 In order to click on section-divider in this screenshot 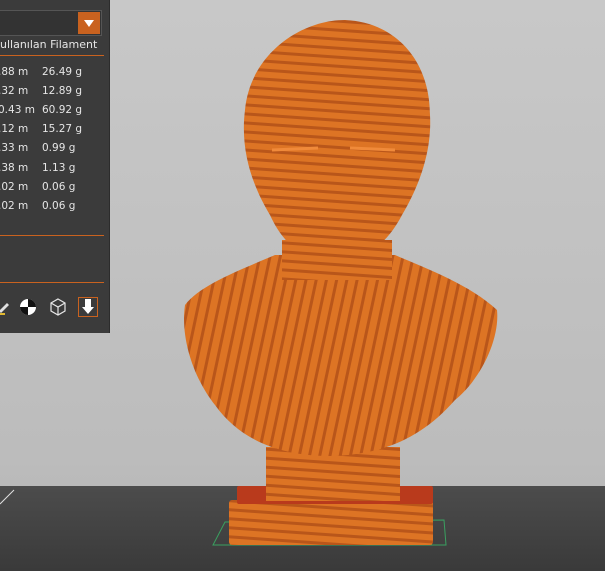, I will do `click(52, 235)`.